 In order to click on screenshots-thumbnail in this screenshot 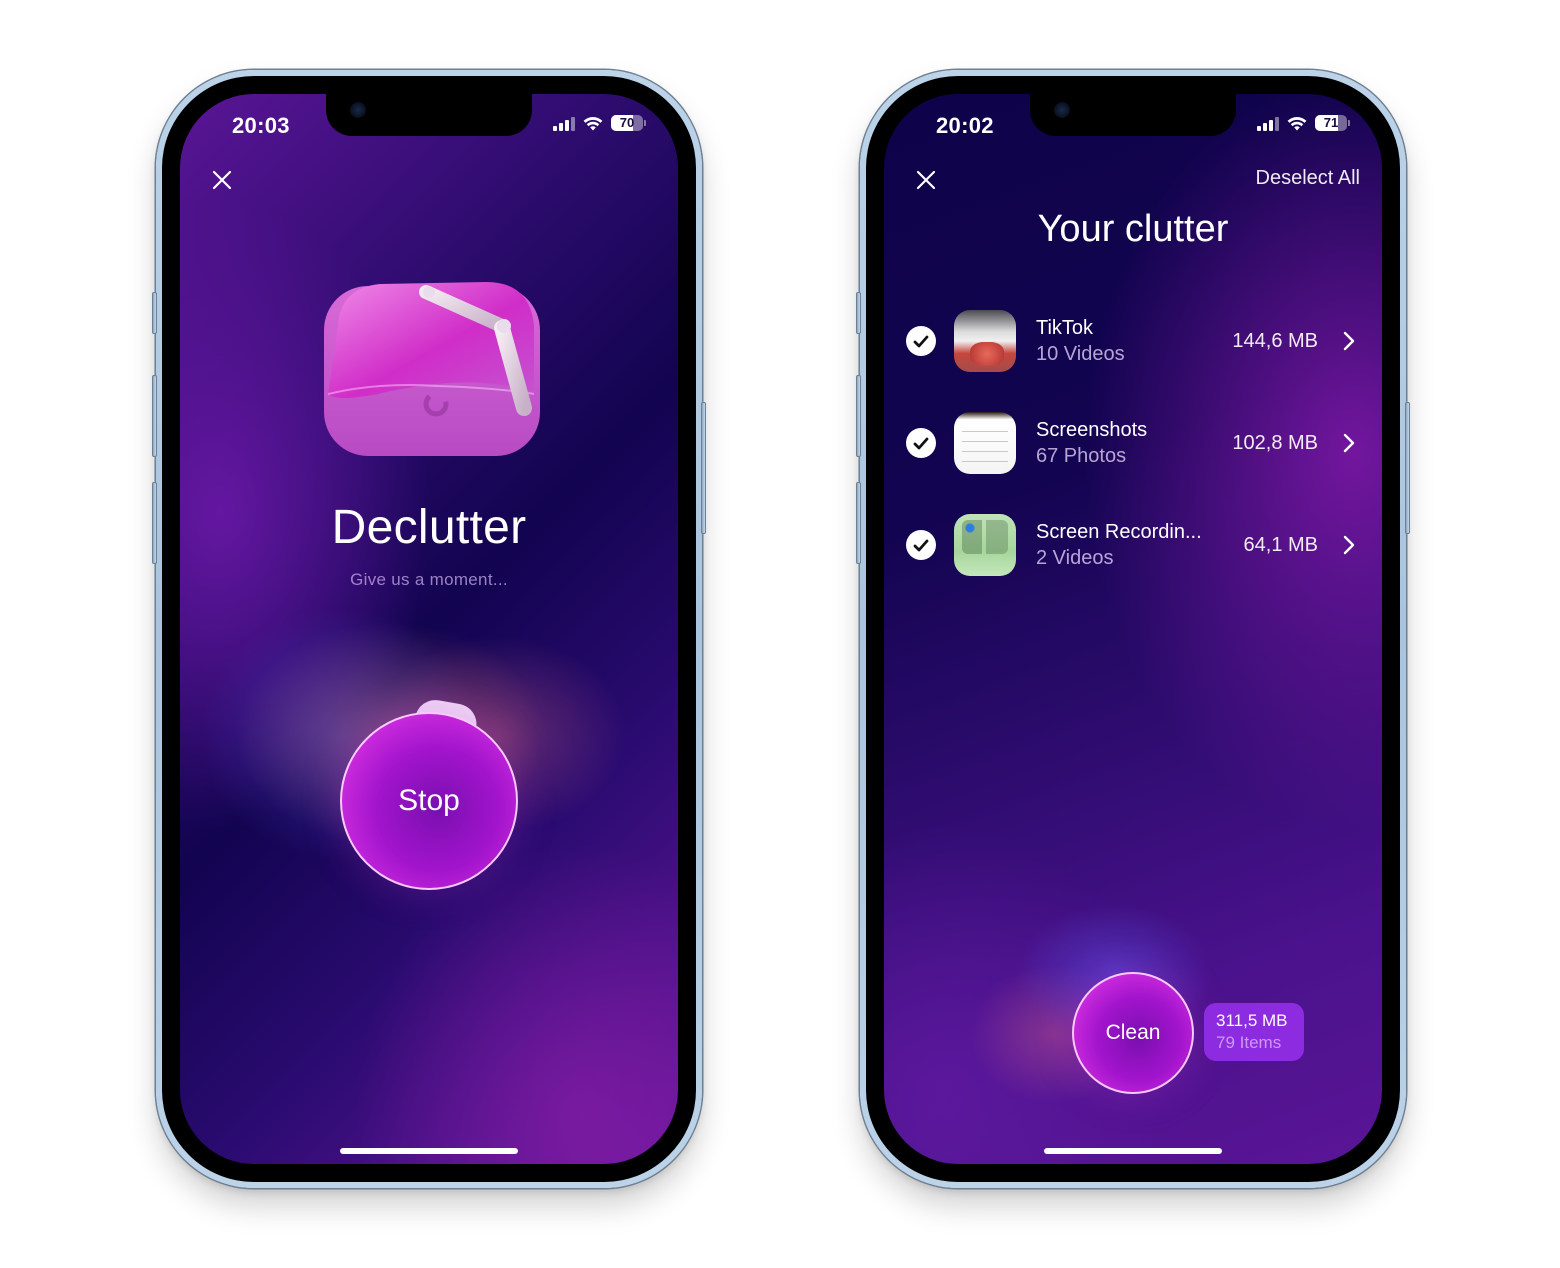, I will do `click(985, 443)`.